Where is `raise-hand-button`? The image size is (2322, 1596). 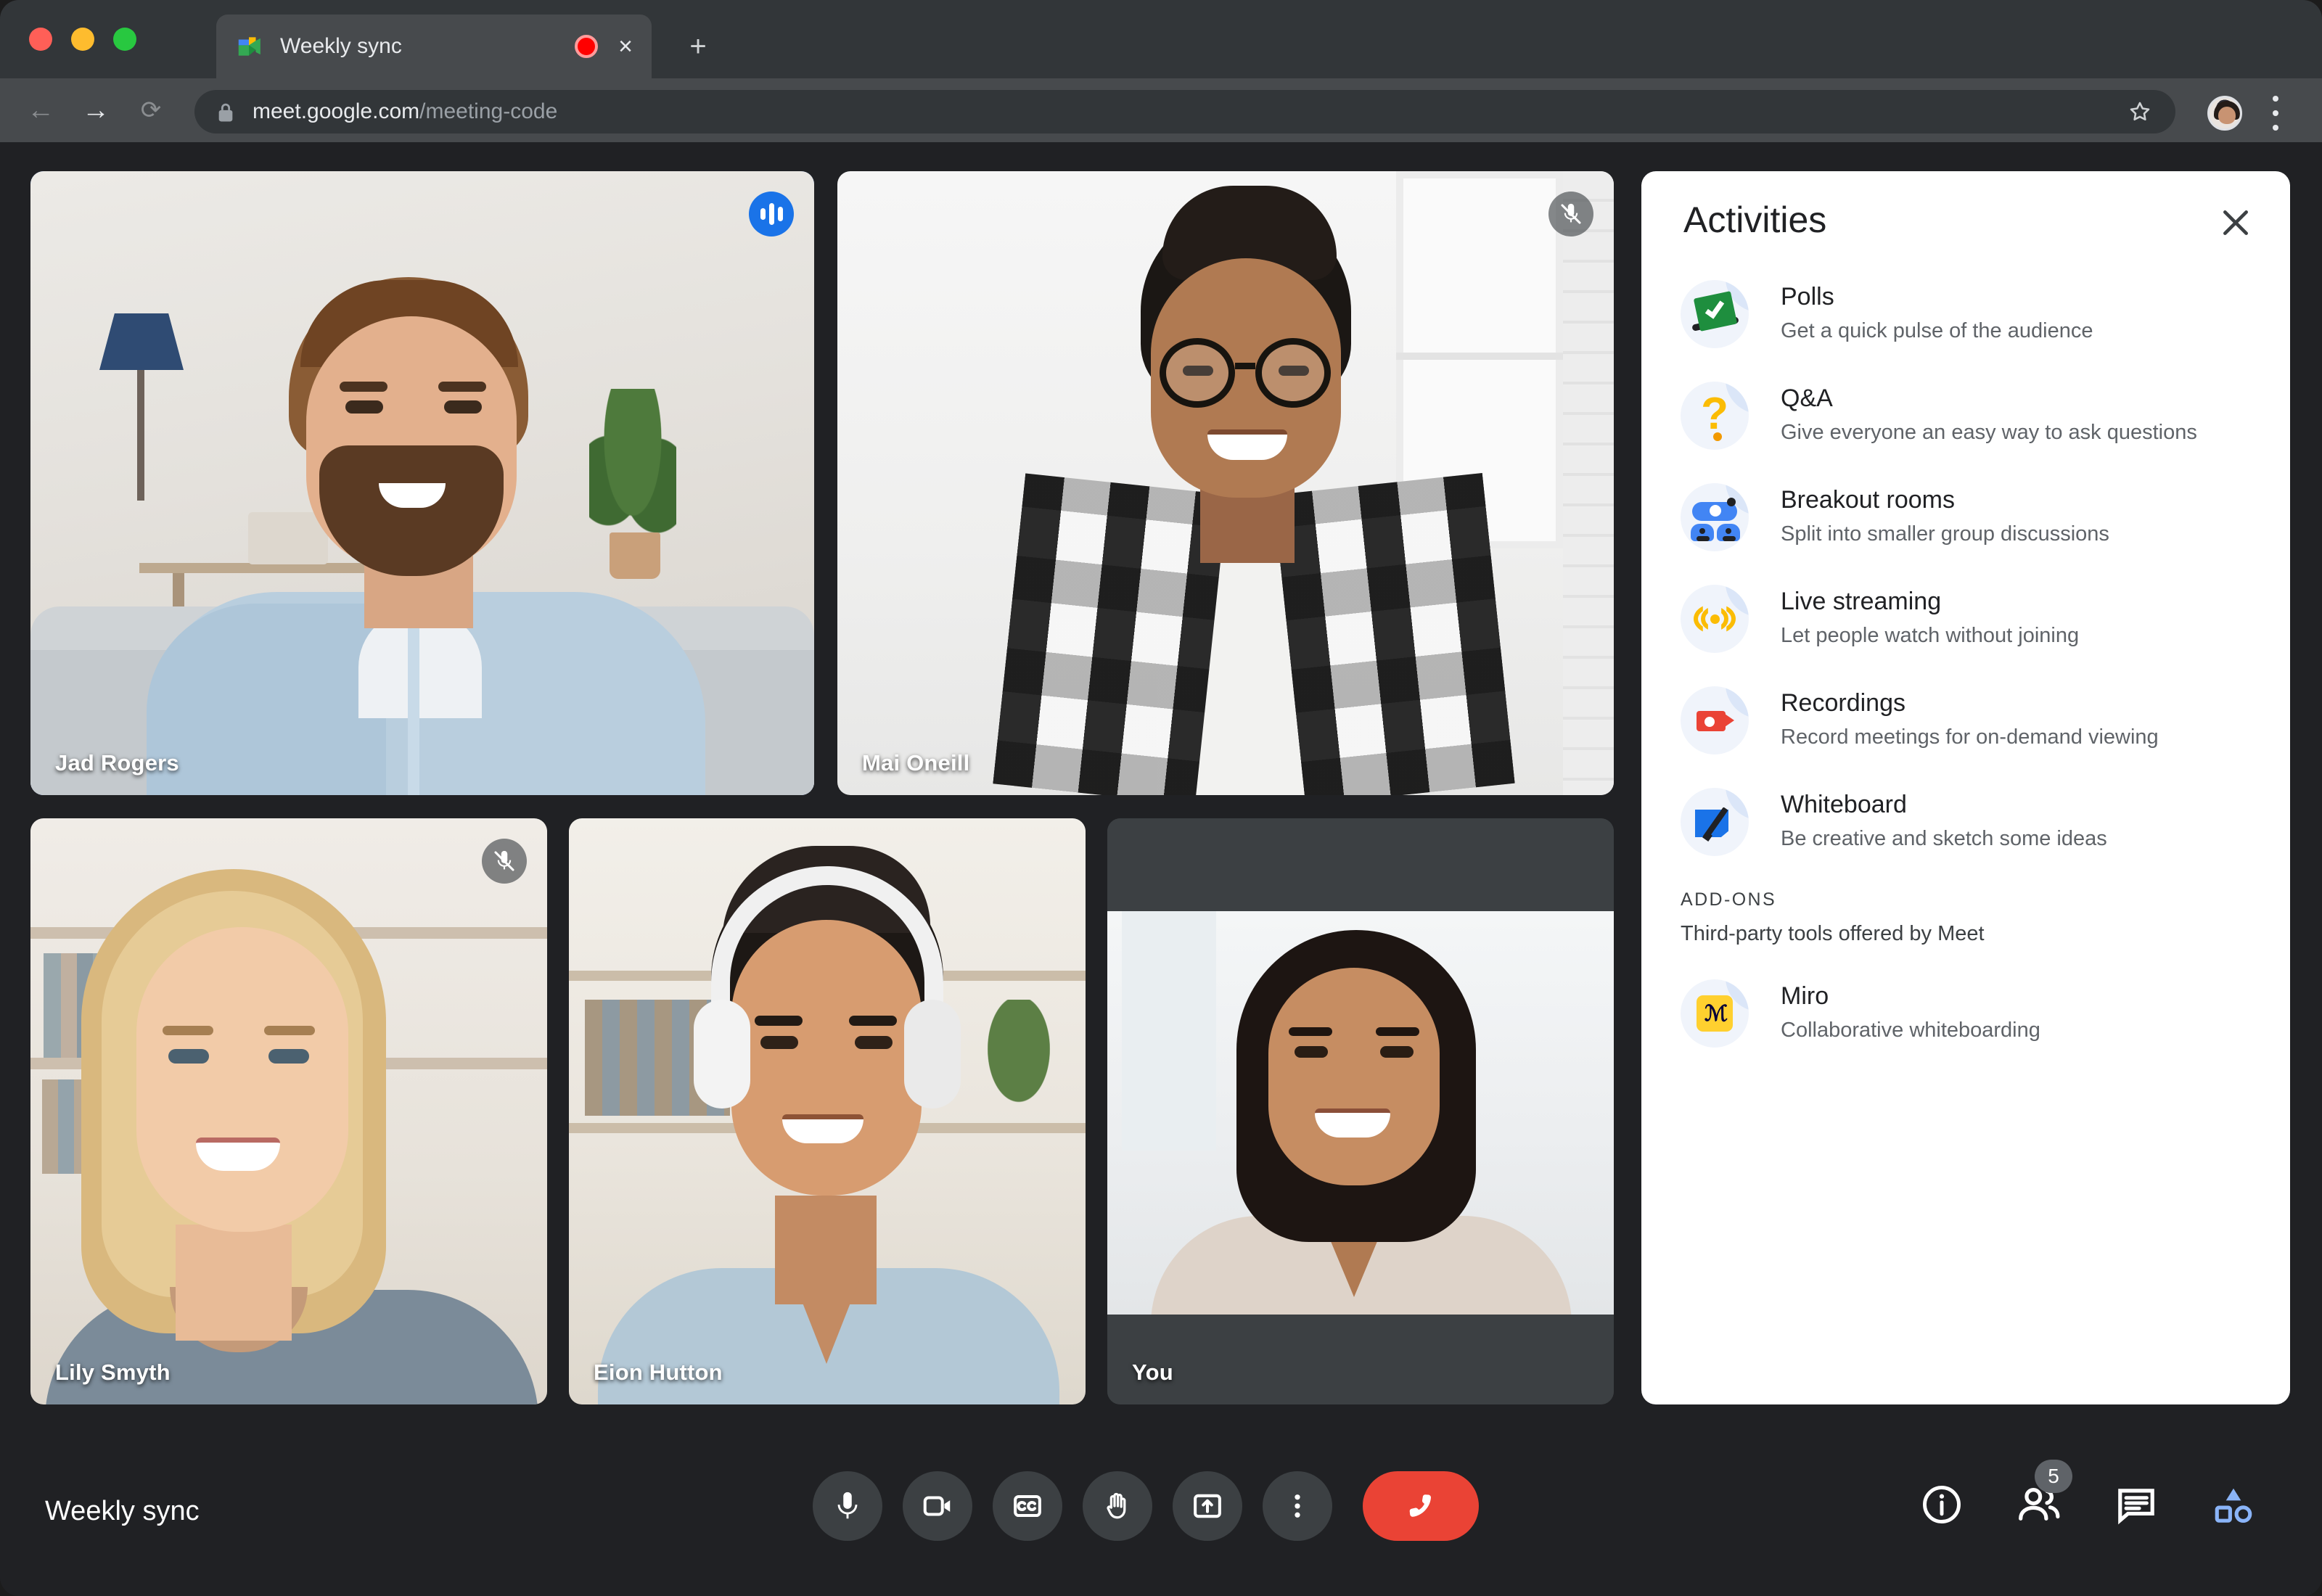
raise-hand-button is located at coordinates (1117, 1506).